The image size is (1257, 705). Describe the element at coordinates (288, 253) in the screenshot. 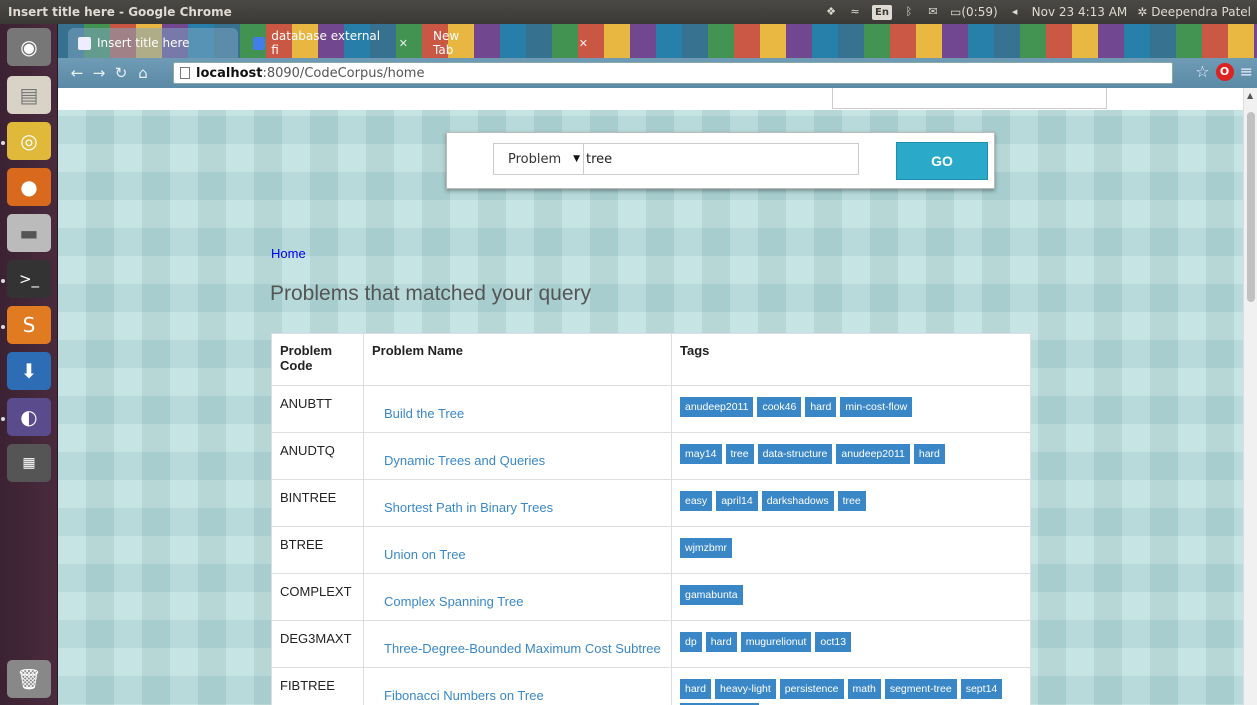

I see `breadcrumb-home: Home` at that location.